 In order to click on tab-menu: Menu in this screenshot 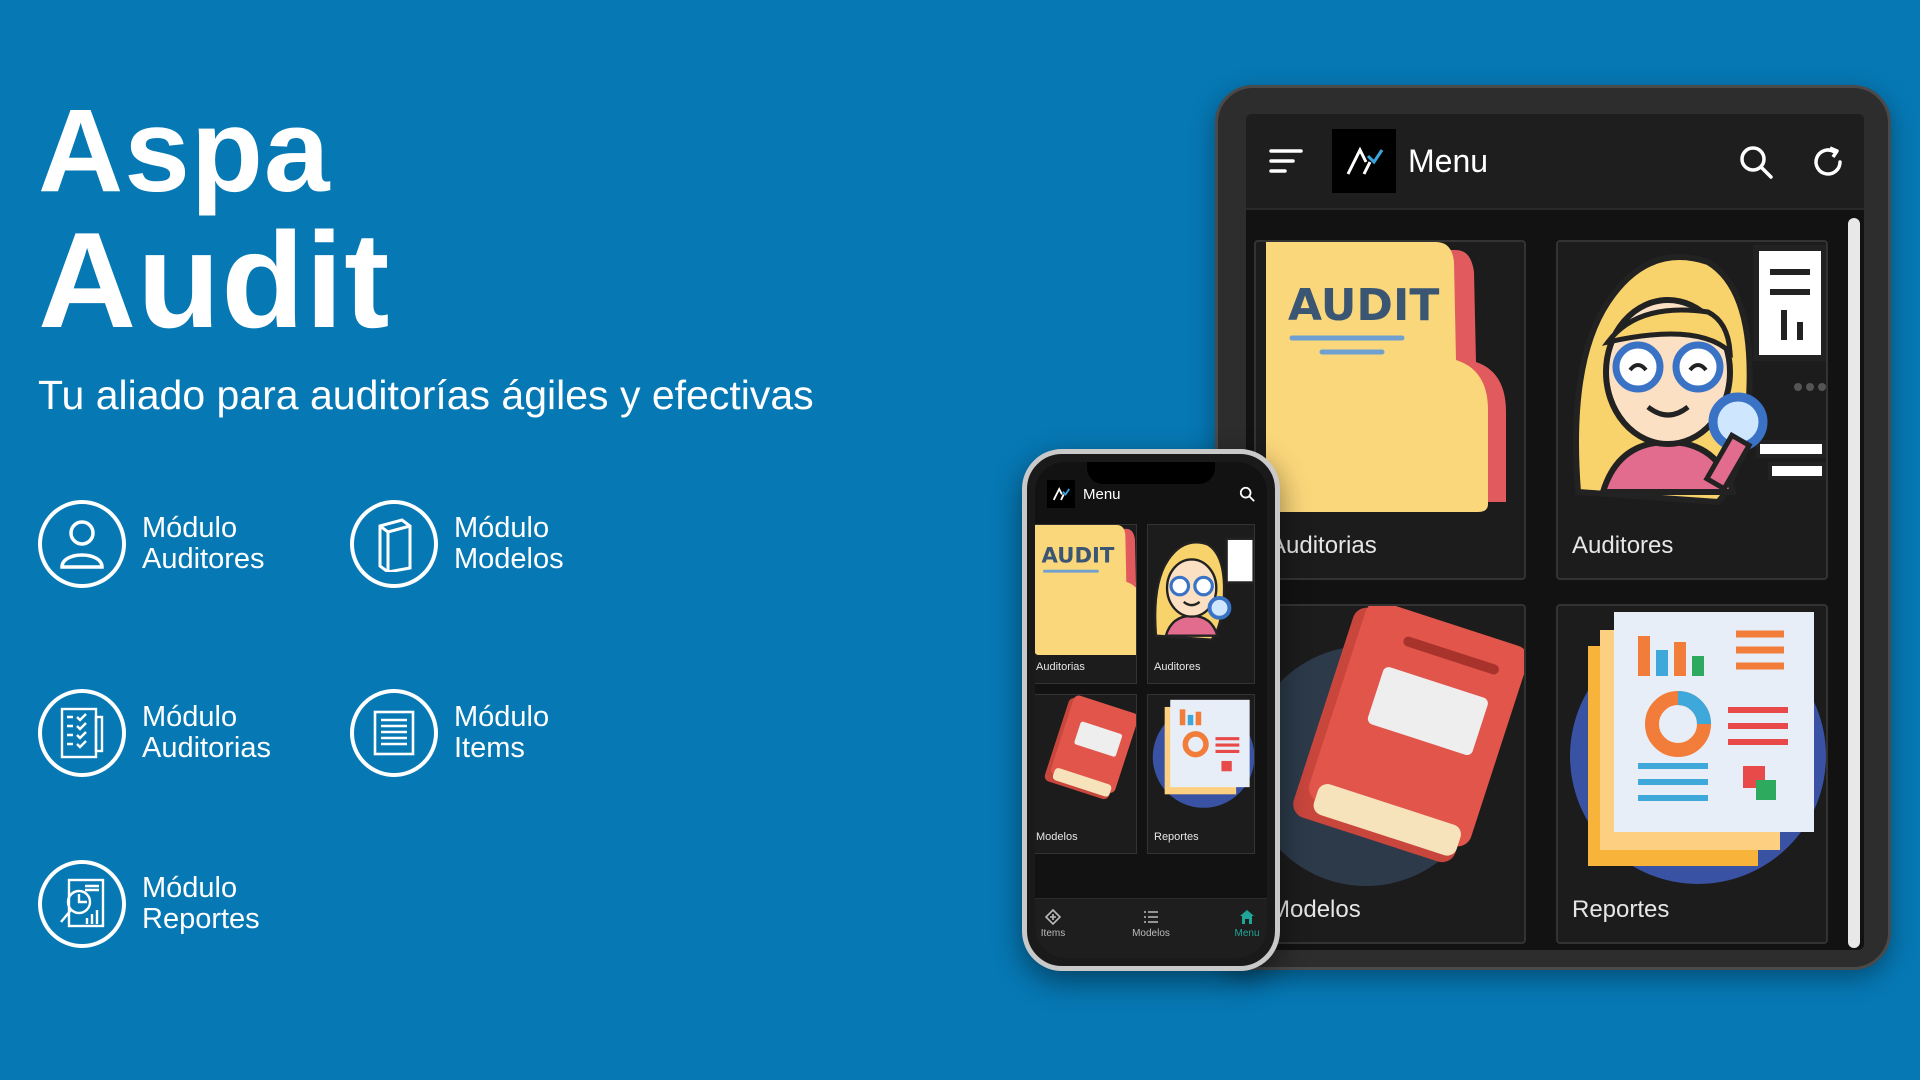, I will do `click(1242, 924)`.